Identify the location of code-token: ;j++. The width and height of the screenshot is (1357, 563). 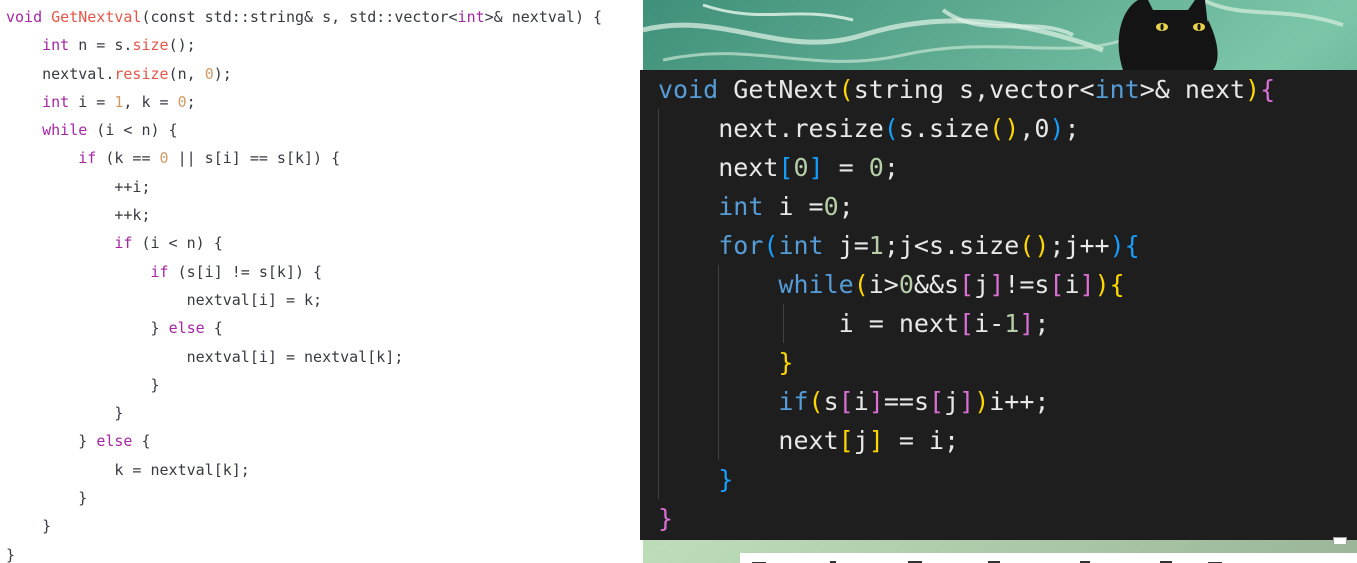
(1079, 245).